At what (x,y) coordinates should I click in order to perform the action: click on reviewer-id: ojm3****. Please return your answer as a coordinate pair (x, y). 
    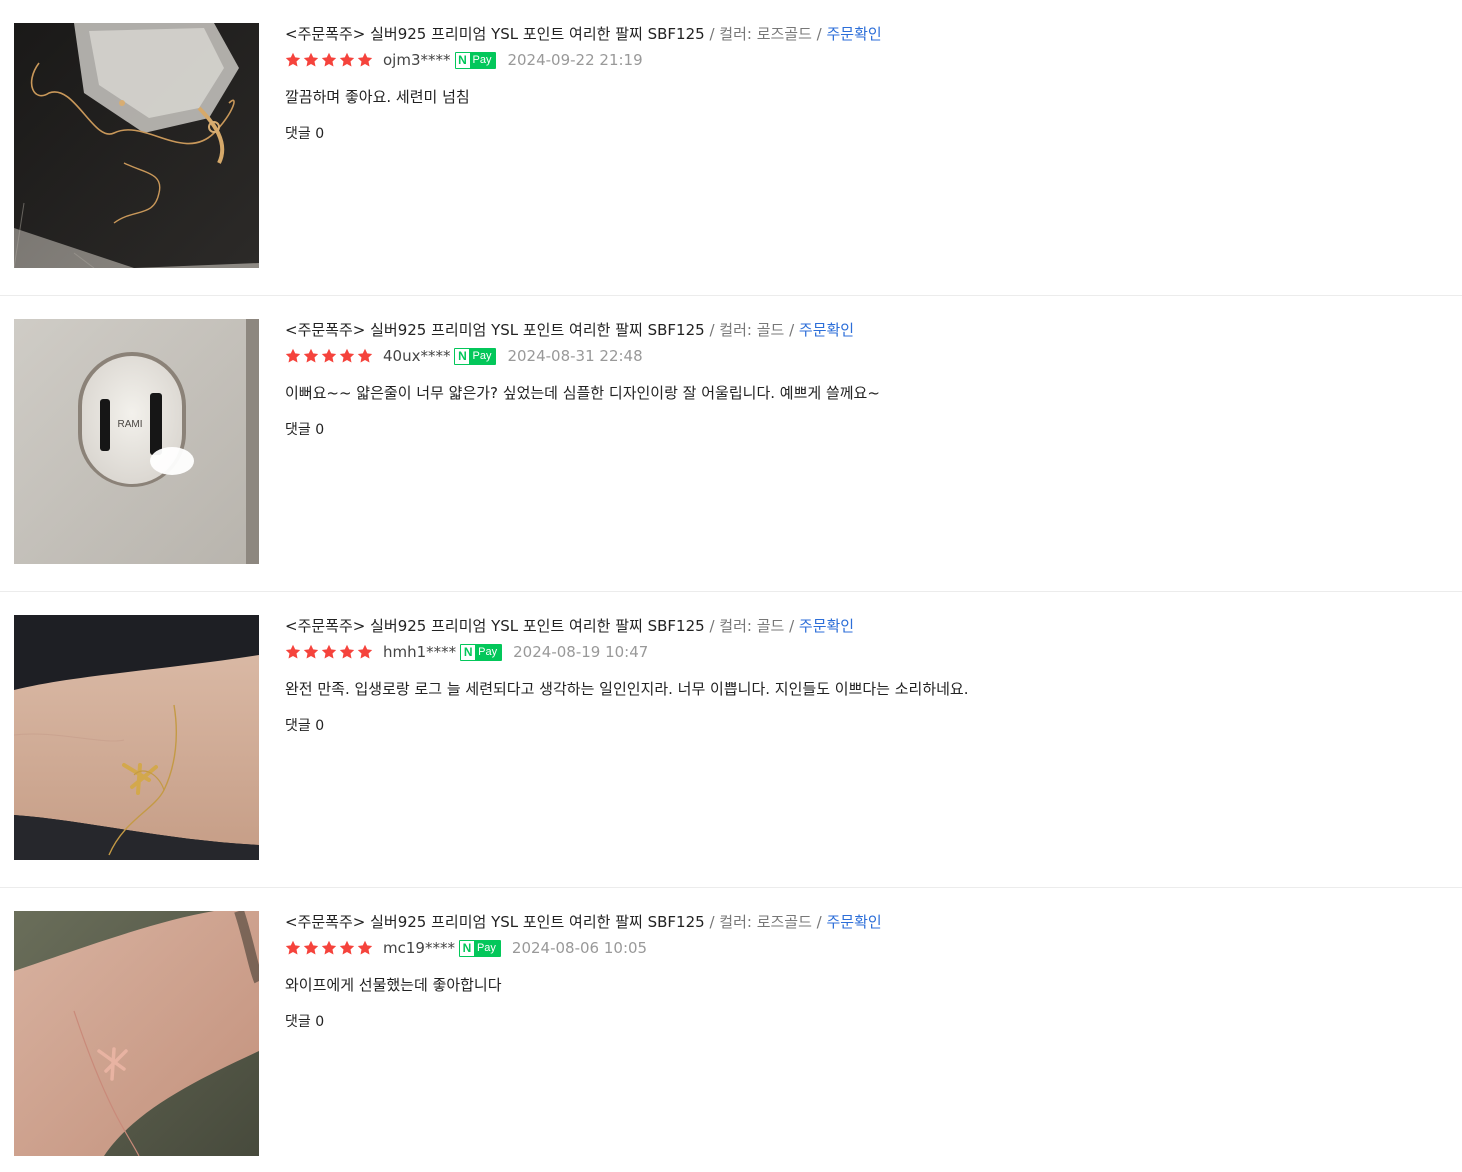
    Looking at the image, I should click on (417, 60).